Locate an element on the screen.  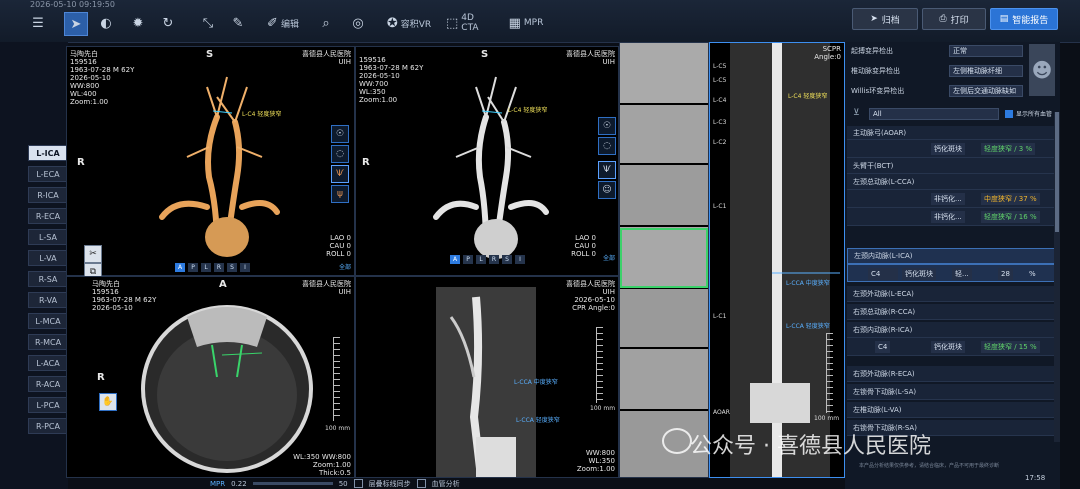
segment-select: C4 is located at coordinates (883, 274).